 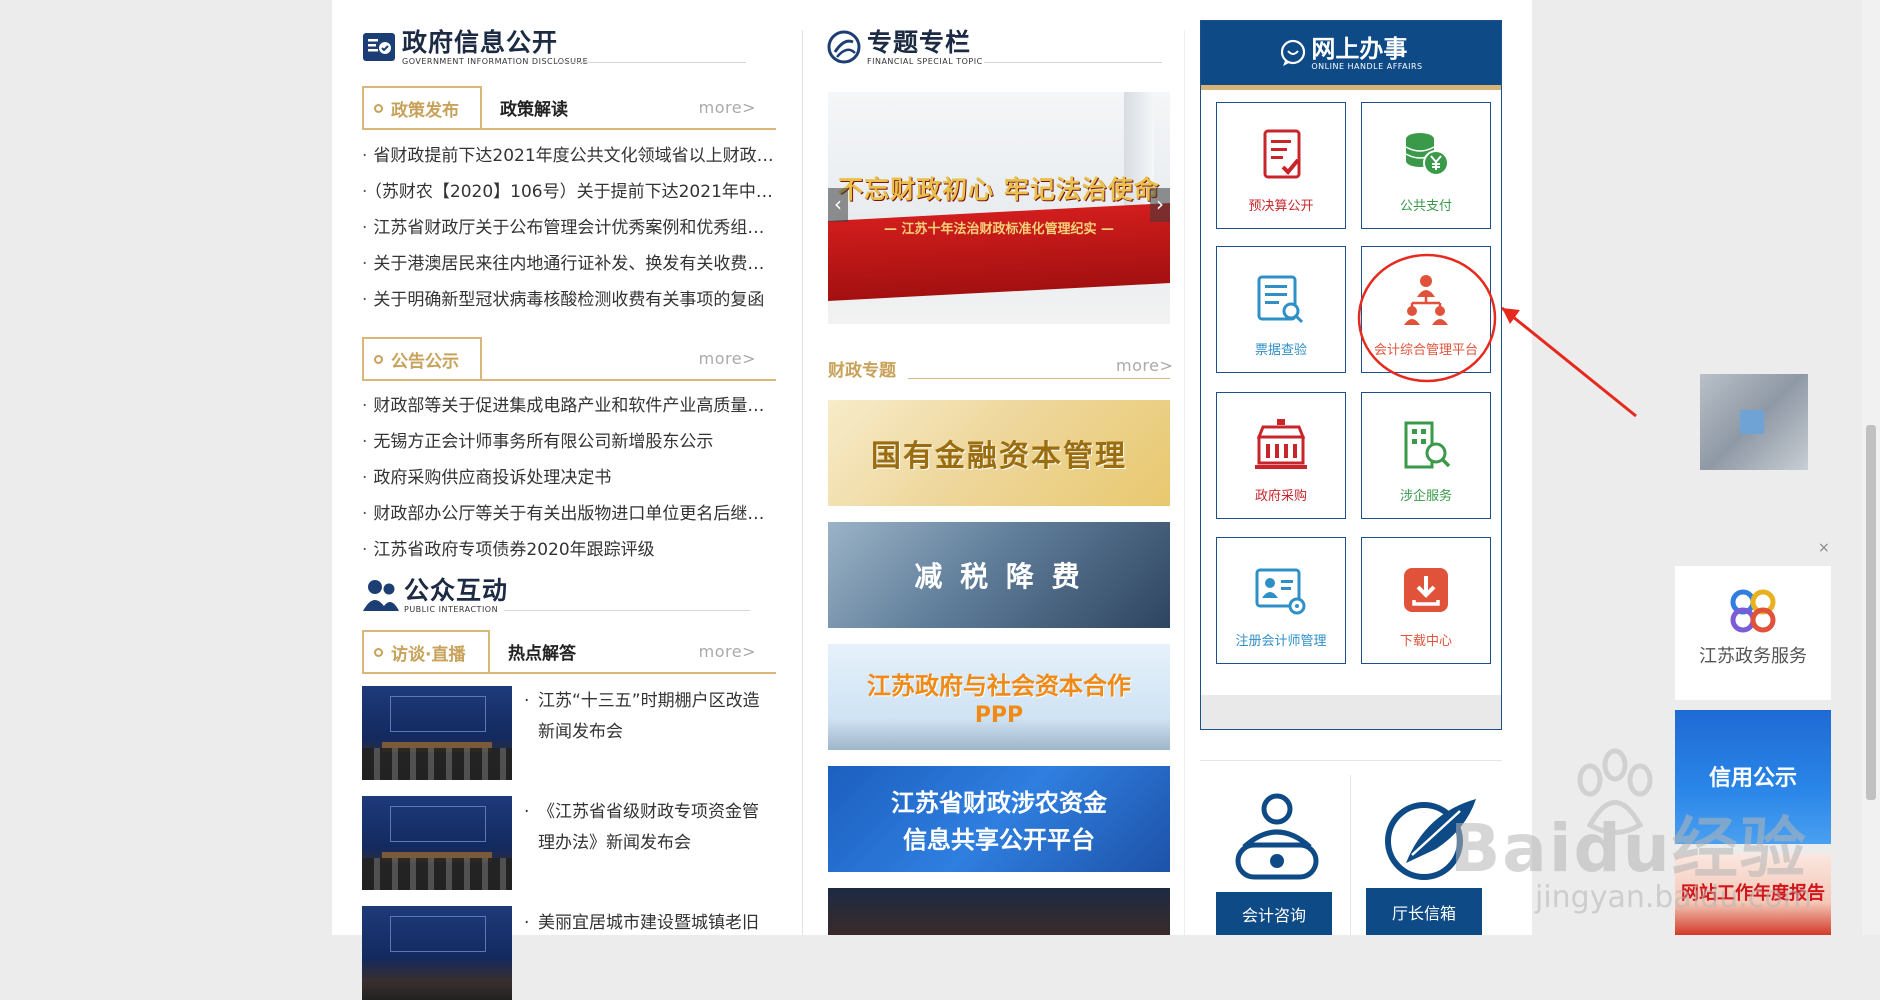 I want to click on public-tabs: 访谈·直播 热点解答 more>, so click(x=569, y=652).